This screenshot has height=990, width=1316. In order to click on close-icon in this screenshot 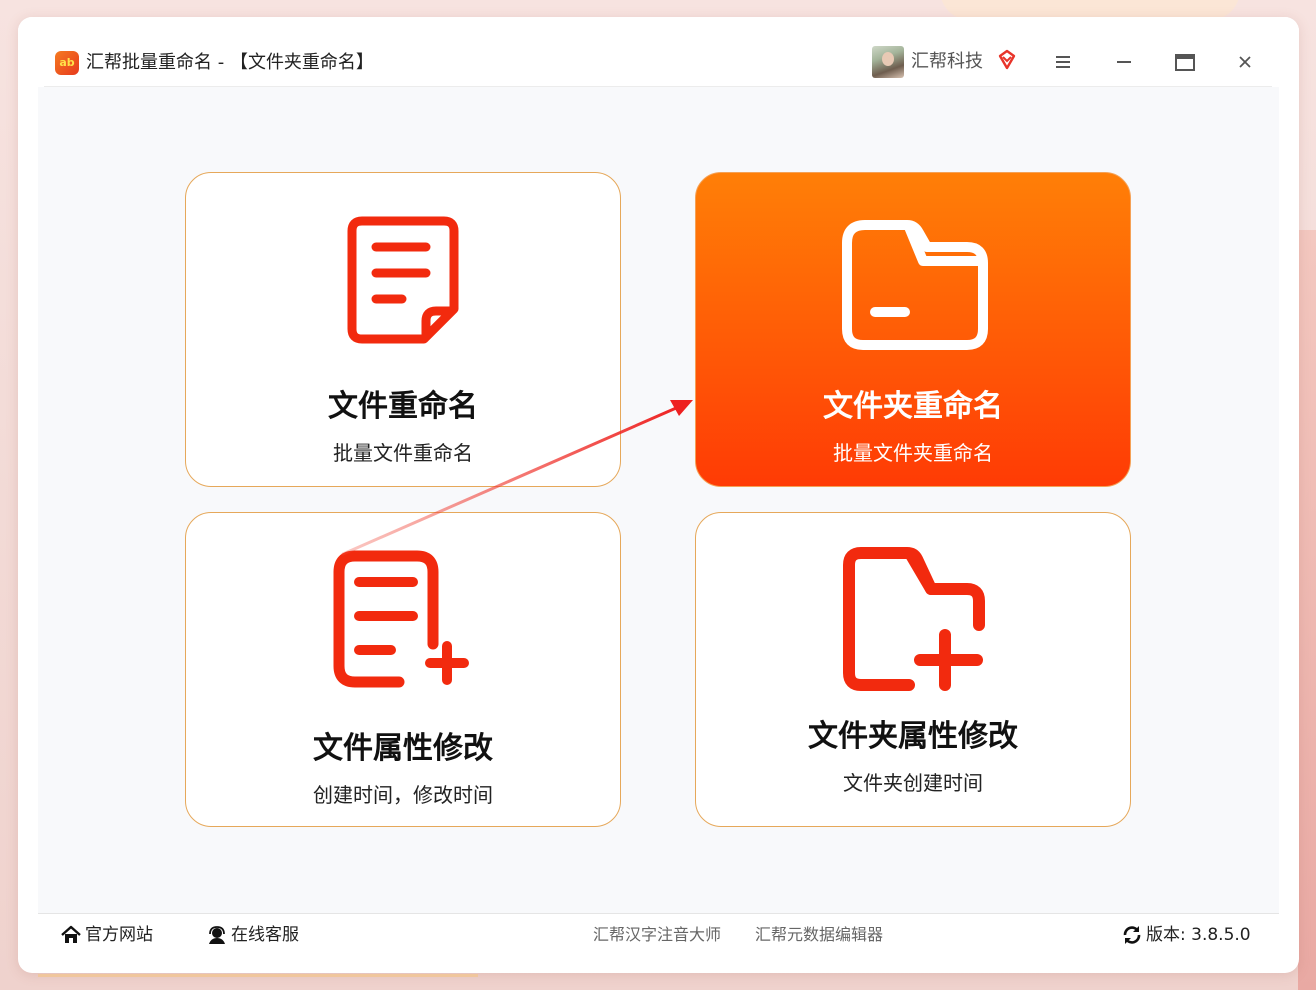, I will do `click(1245, 62)`.